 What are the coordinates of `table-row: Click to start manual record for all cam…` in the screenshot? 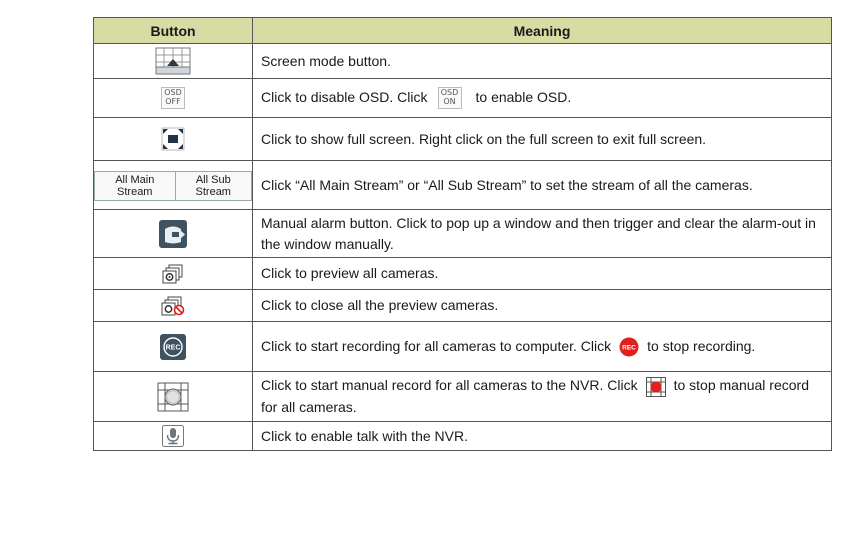 It's located at (462, 396).